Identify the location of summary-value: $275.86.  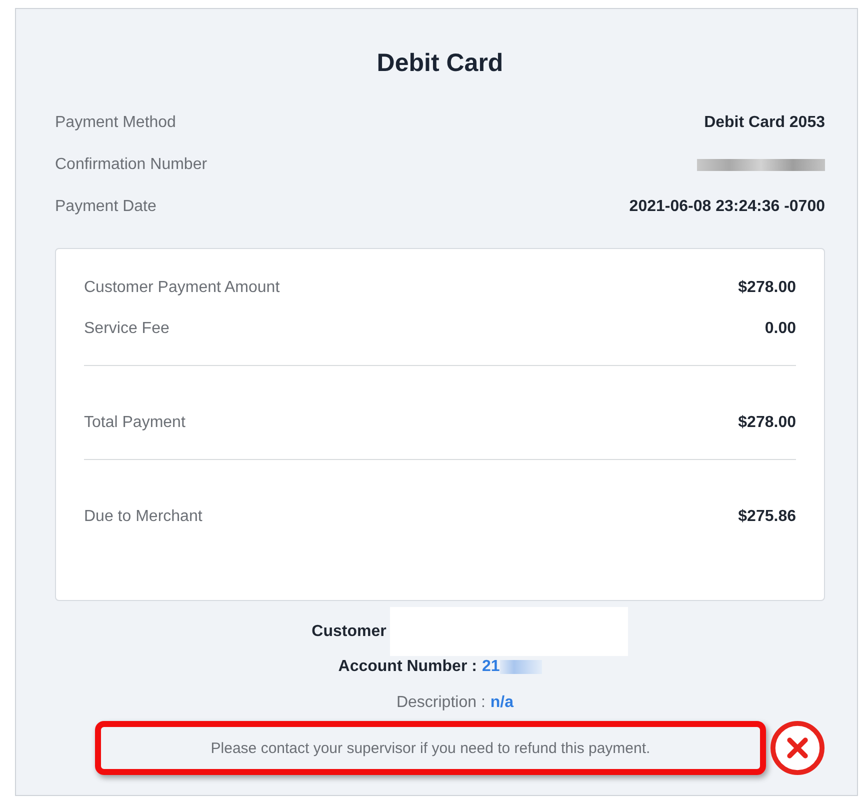
(767, 517).